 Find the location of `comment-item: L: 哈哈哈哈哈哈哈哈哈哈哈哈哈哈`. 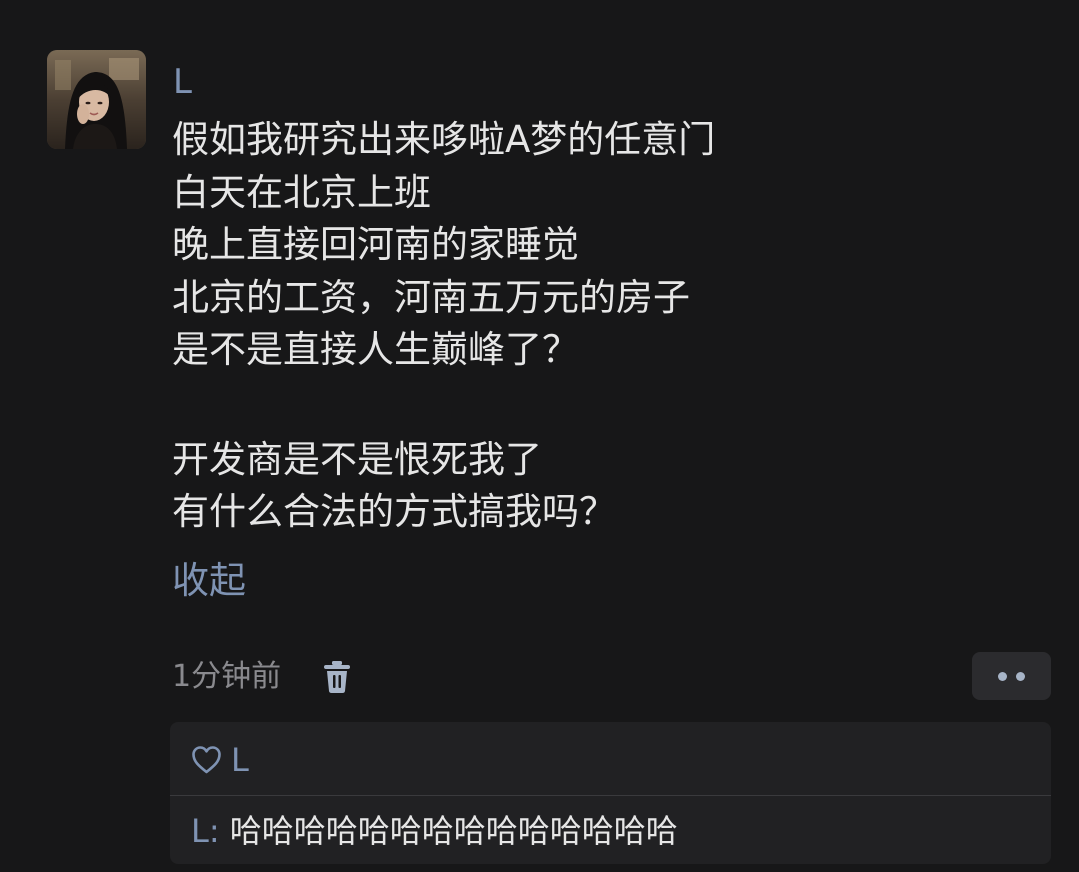

comment-item: L: 哈哈哈哈哈哈哈哈哈哈哈哈哈哈 is located at coordinates (434, 831).